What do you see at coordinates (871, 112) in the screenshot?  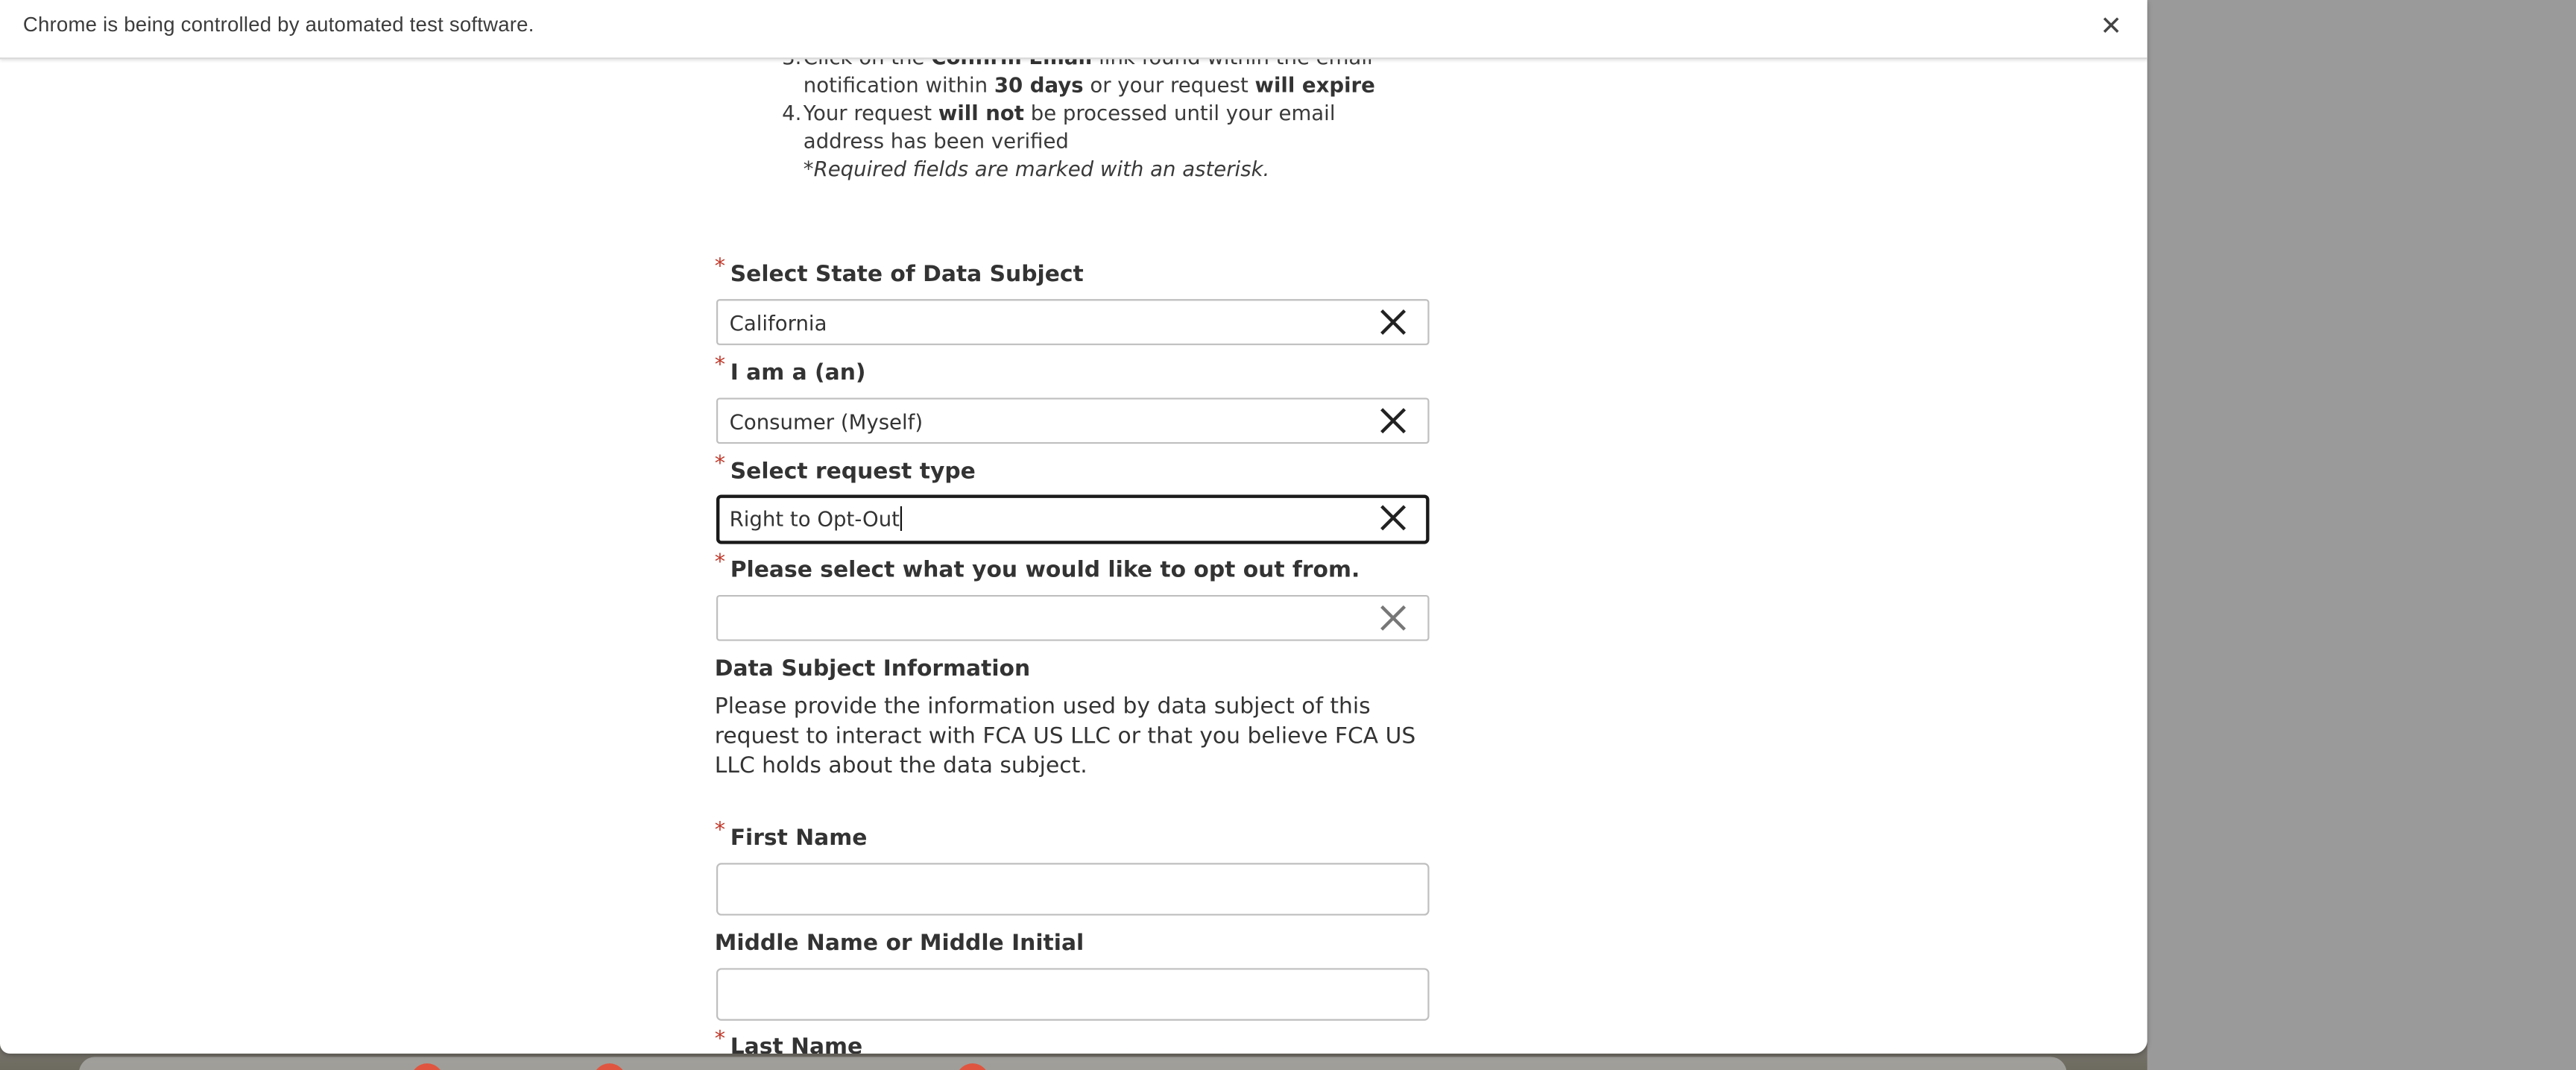 I see `step-text: Your request` at bounding box center [871, 112].